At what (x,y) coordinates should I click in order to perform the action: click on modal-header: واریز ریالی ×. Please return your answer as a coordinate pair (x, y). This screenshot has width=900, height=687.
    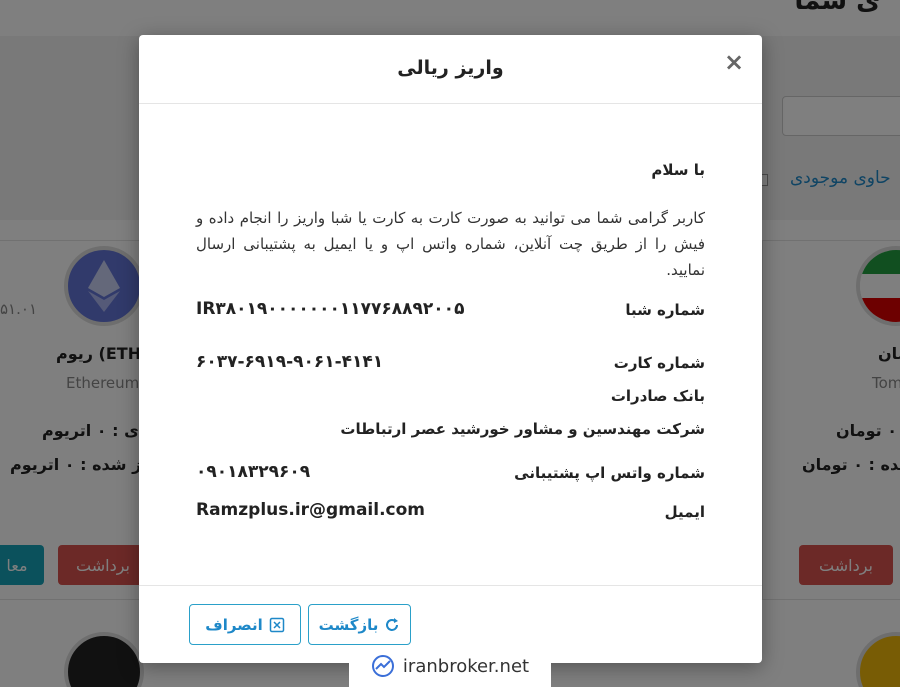
    Looking at the image, I should click on (450, 69).